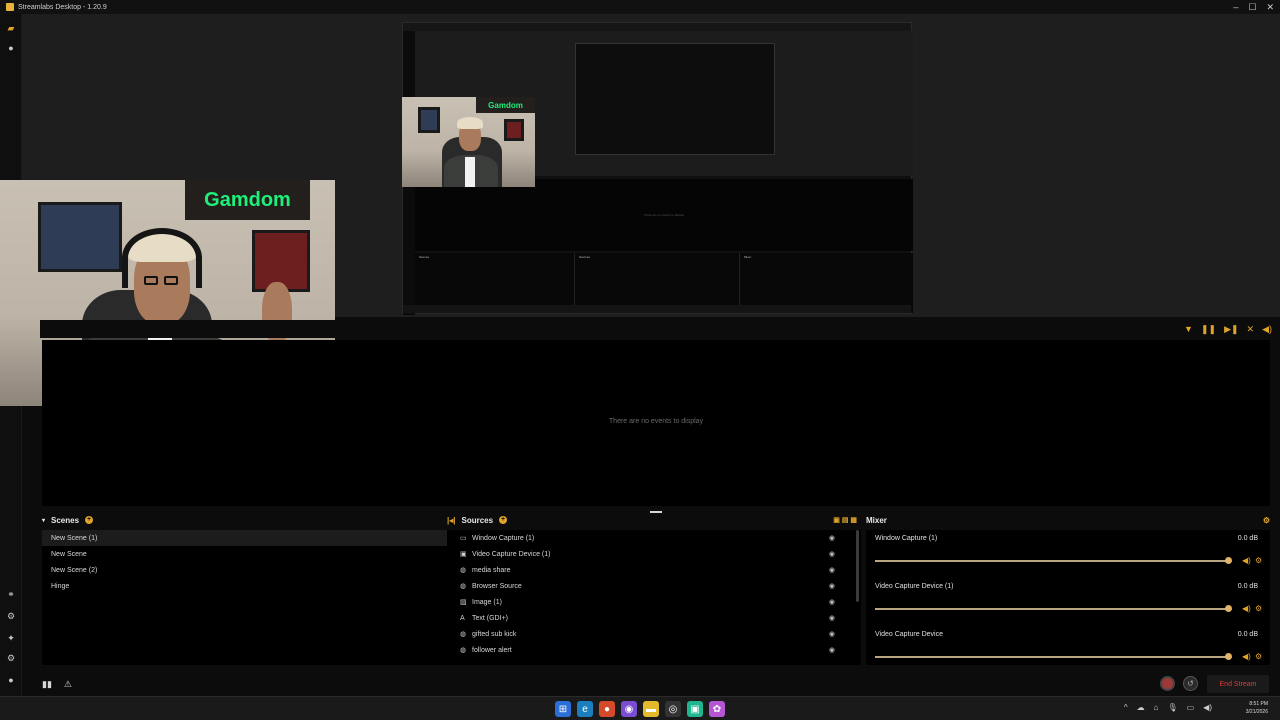 This screenshot has width=1280, height=720. What do you see at coordinates (11, 680) in the screenshot?
I see `profile-icon: ●` at bounding box center [11, 680].